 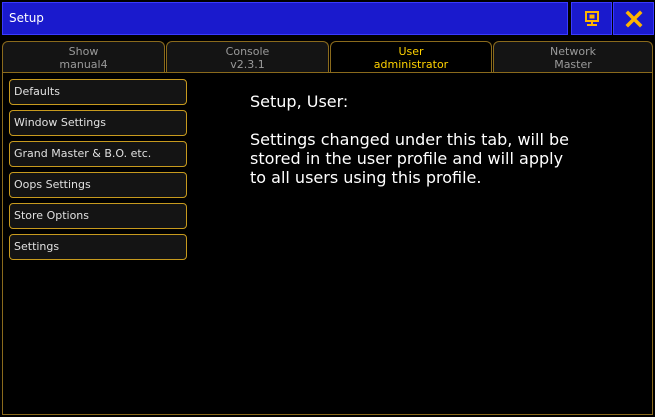 I want to click on tab-user: User administrator, so click(x=411, y=57).